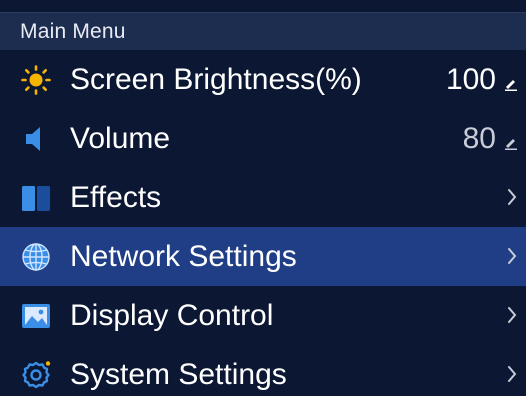 The height and width of the screenshot is (396, 526). I want to click on menu-item-effects: Effects, so click(263, 197).